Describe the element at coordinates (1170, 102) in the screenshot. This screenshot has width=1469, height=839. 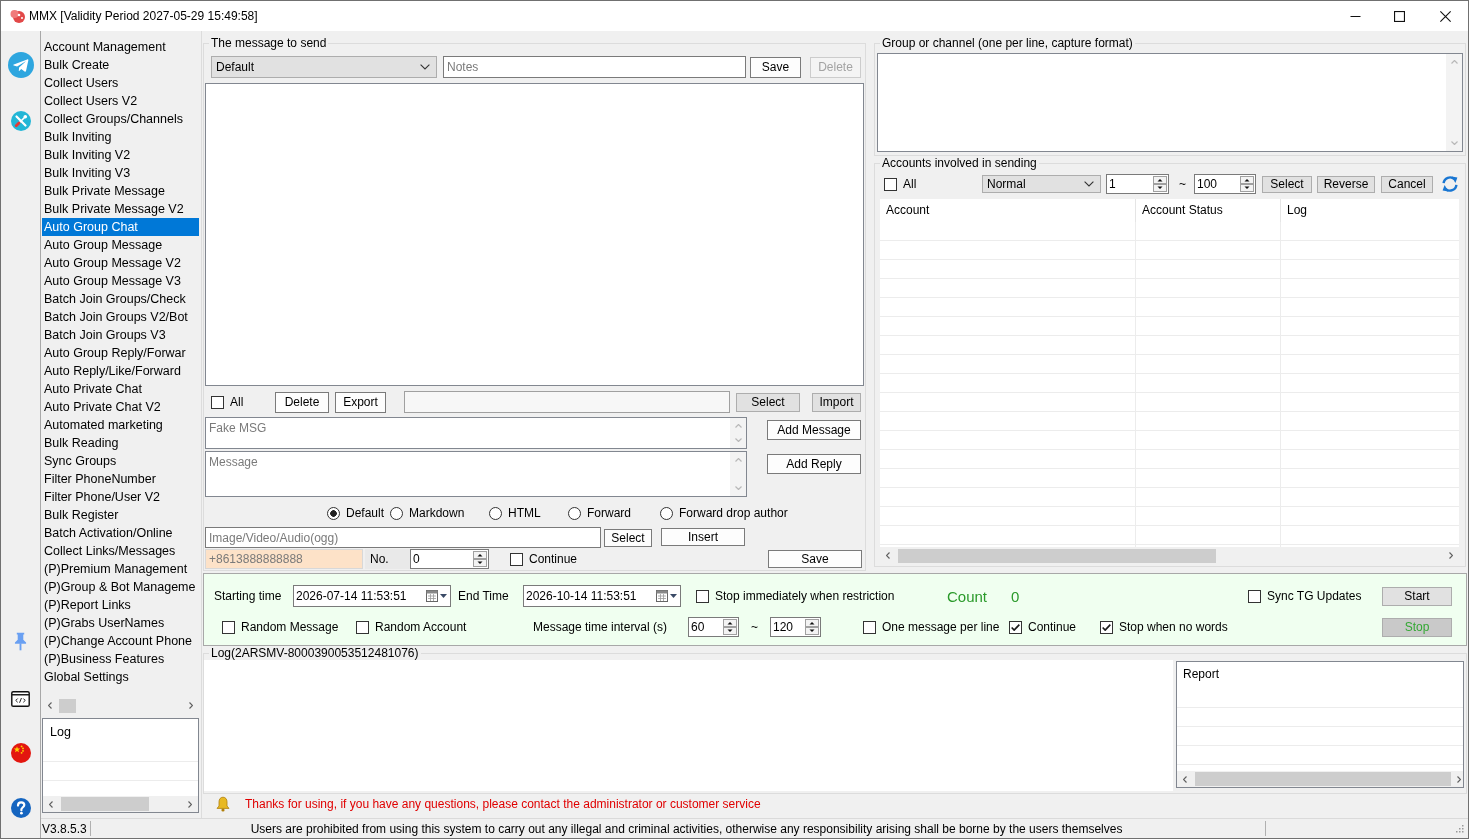
I see `text-area` at that location.